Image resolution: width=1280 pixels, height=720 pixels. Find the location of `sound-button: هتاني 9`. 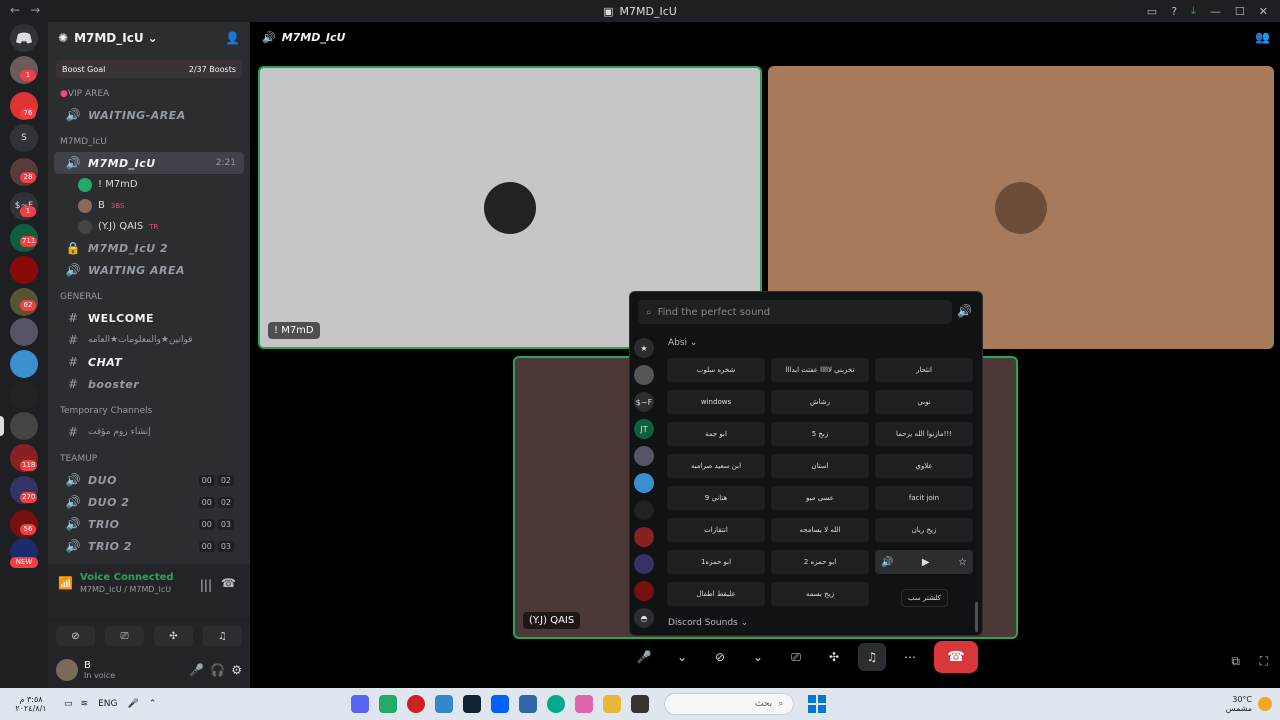

sound-button: هتاني 9 is located at coordinates (716, 498).